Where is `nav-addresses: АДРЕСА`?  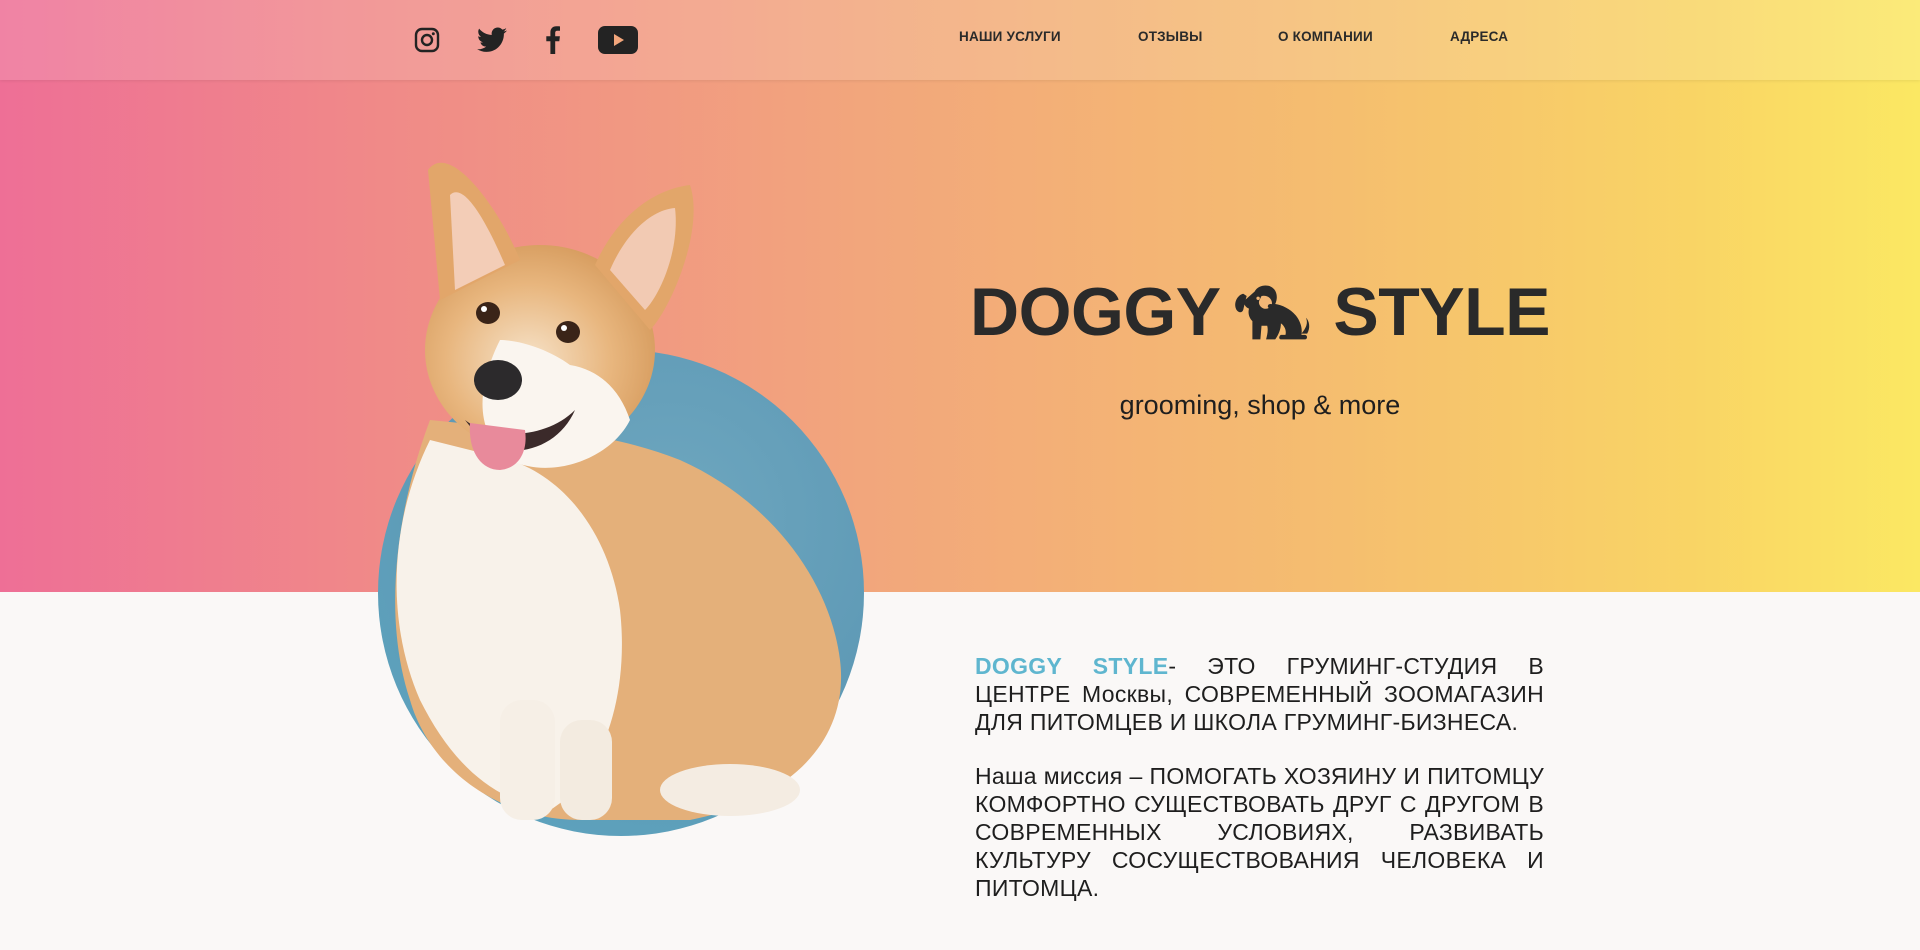
nav-addresses: АДРЕСА is located at coordinates (1479, 36).